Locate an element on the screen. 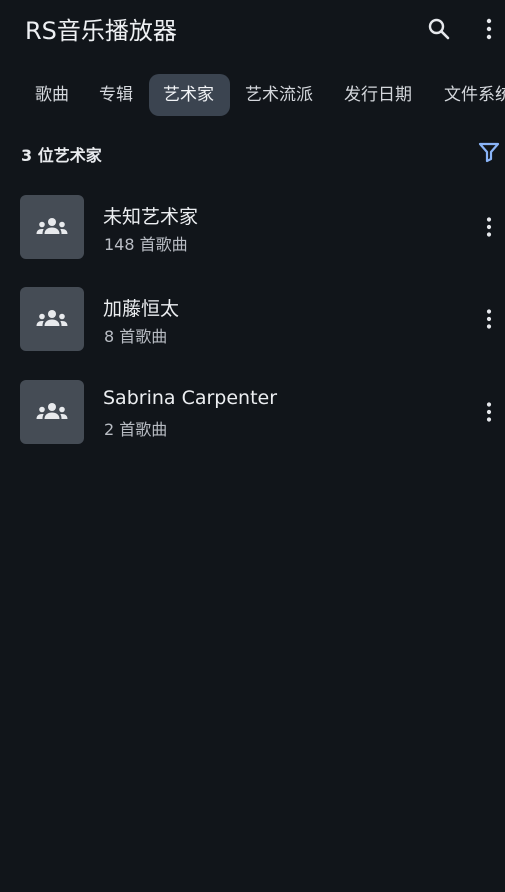 The image size is (505, 892). artist-song-count: 148 首歌曲 is located at coordinates (146, 244).